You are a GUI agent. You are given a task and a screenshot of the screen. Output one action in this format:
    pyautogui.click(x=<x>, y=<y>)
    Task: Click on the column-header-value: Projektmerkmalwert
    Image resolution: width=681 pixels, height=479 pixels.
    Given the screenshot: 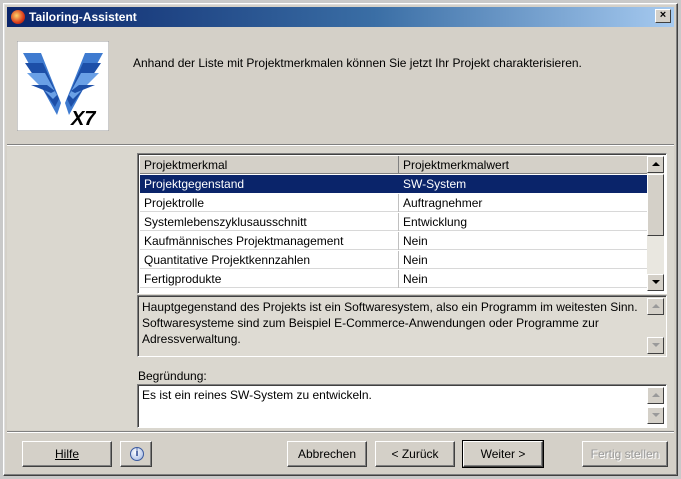 What is the action you would take?
    pyautogui.click(x=456, y=165)
    